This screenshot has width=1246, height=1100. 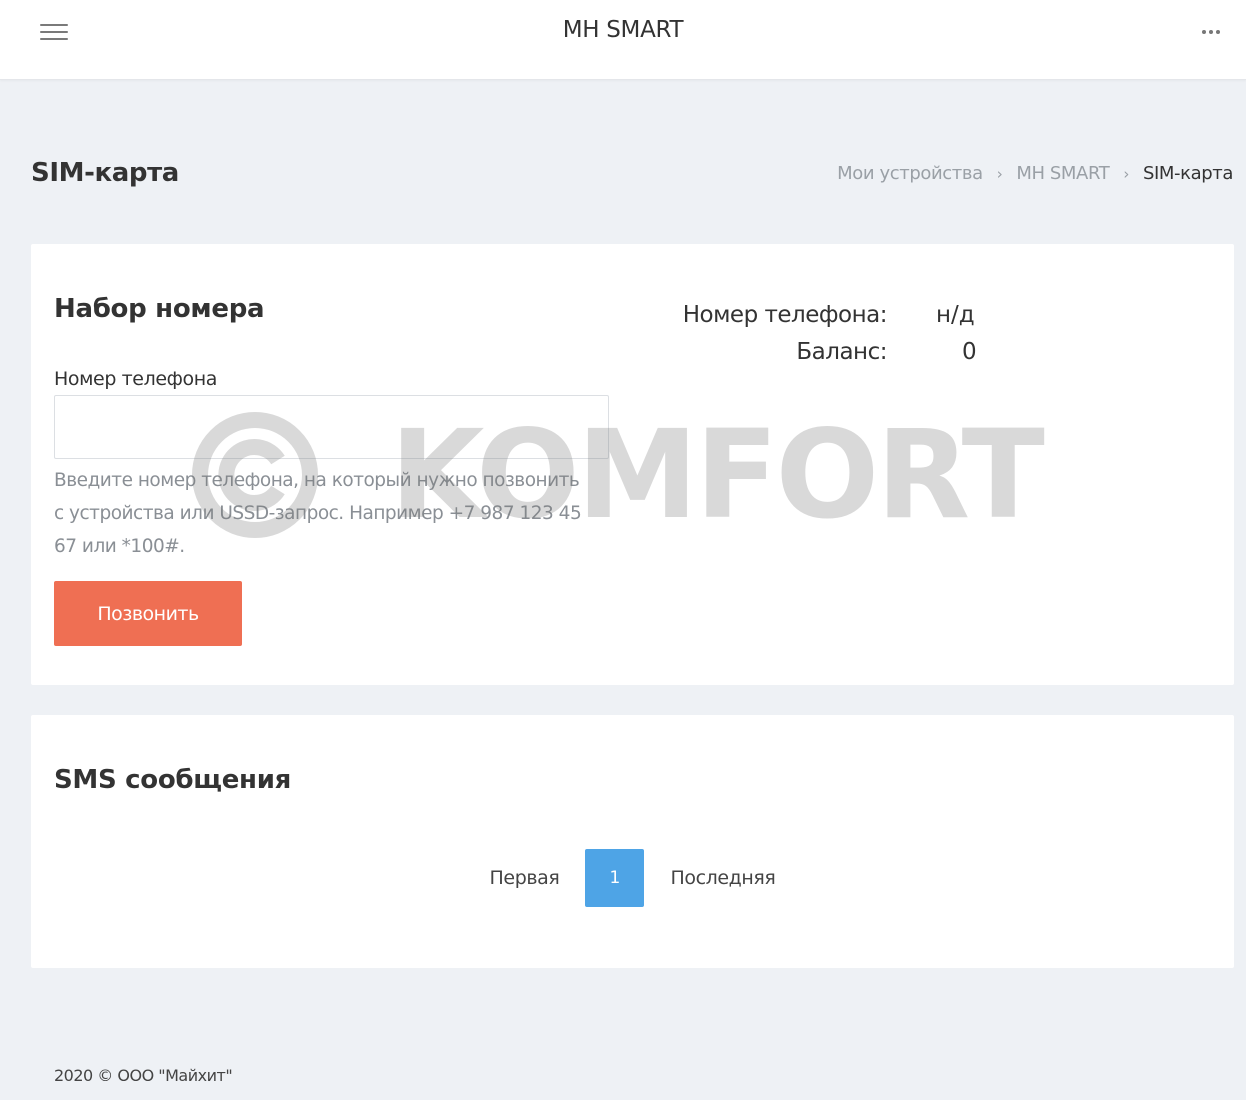 I want to click on sim-phone-value: н/д, so click(x=955, y=315).